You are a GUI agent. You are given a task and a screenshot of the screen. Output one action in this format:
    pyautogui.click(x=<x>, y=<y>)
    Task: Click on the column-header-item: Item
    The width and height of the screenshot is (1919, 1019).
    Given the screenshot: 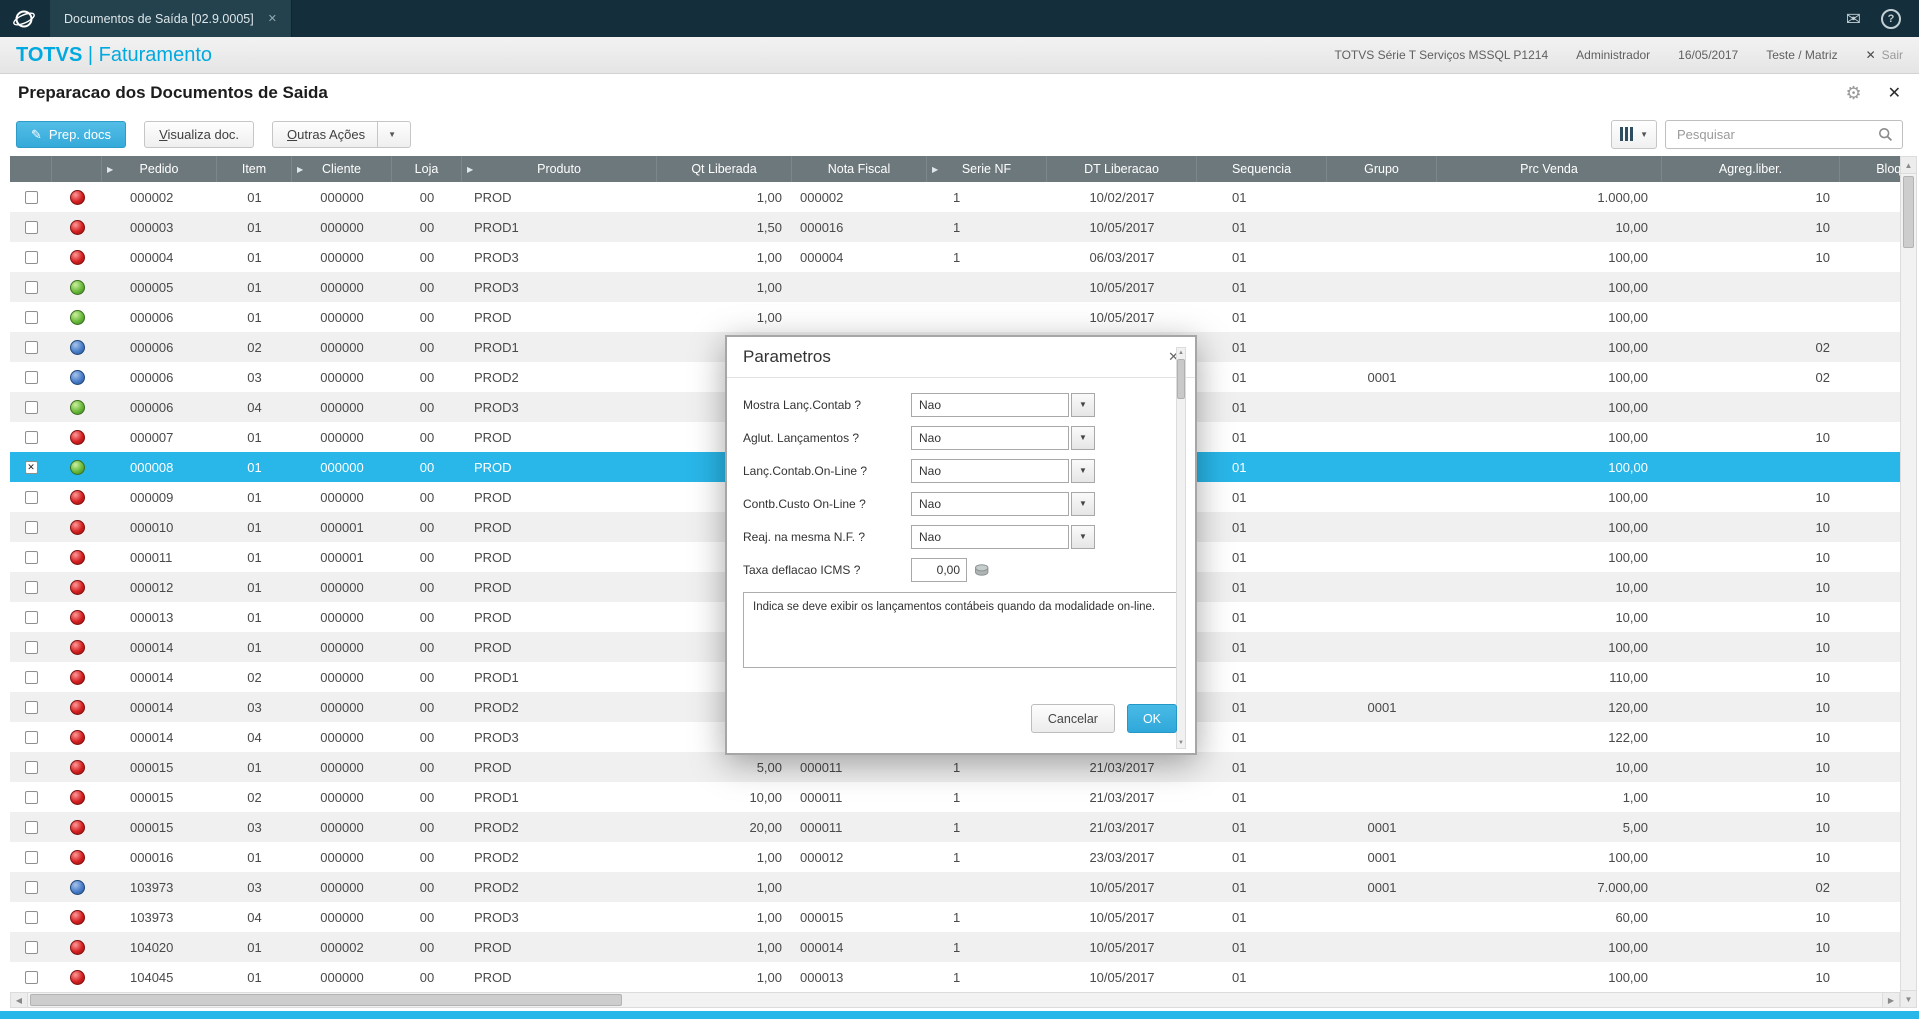 What is the action you would take?
    pyautogui.click(x=254, y=169)
    